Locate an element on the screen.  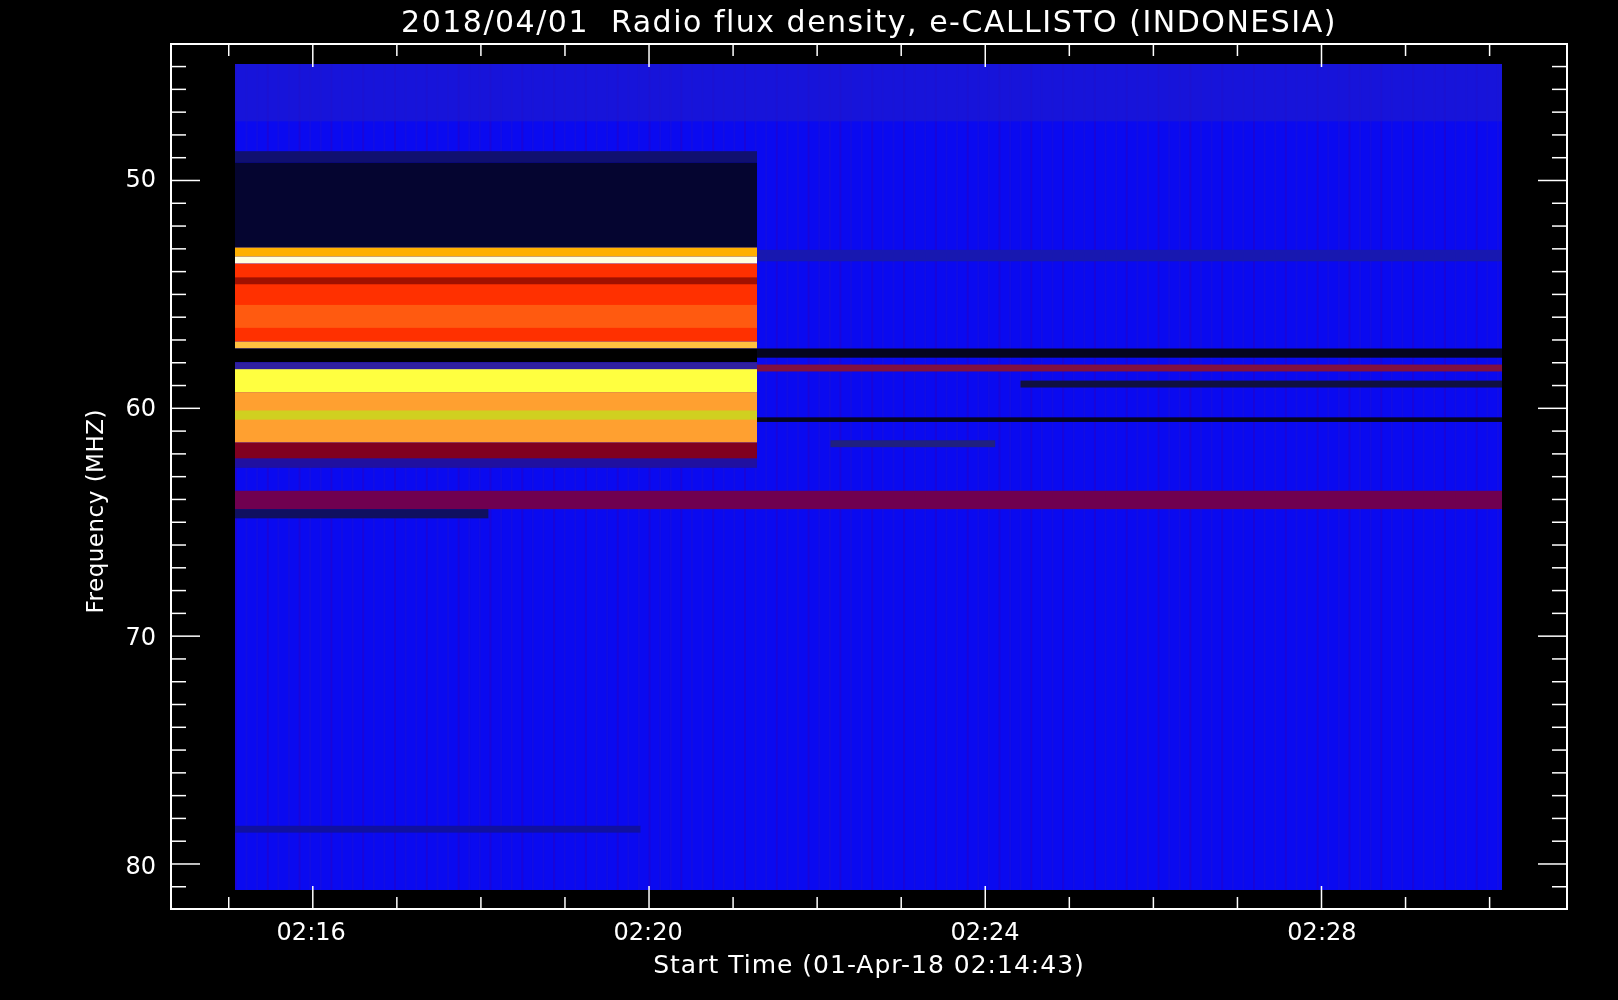
y-tick-label: 80 is located at coordinates (140, 865).